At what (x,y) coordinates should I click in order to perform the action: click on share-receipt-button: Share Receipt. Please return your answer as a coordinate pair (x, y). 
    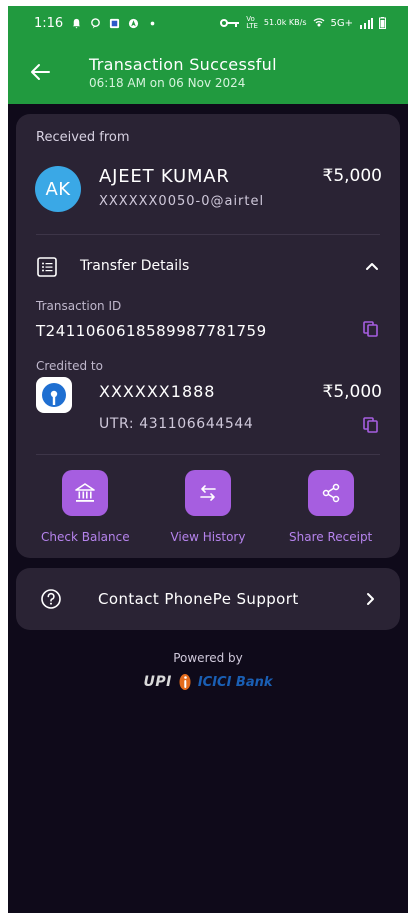
    Looking at the image, I should click on (331, 507).